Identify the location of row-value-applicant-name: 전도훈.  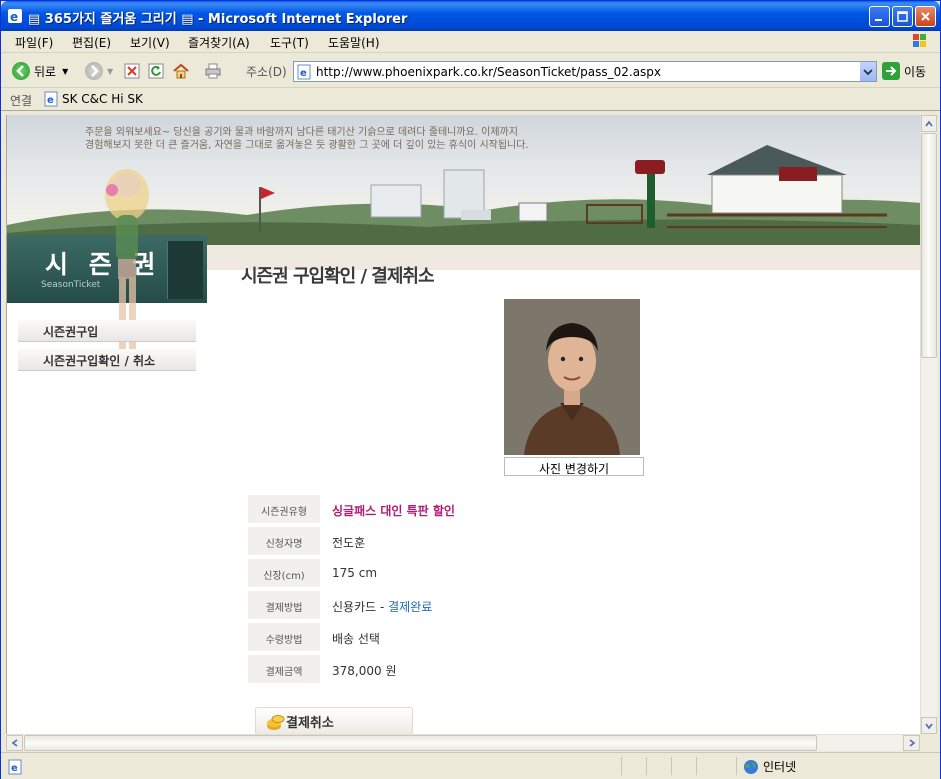
(349, 543).